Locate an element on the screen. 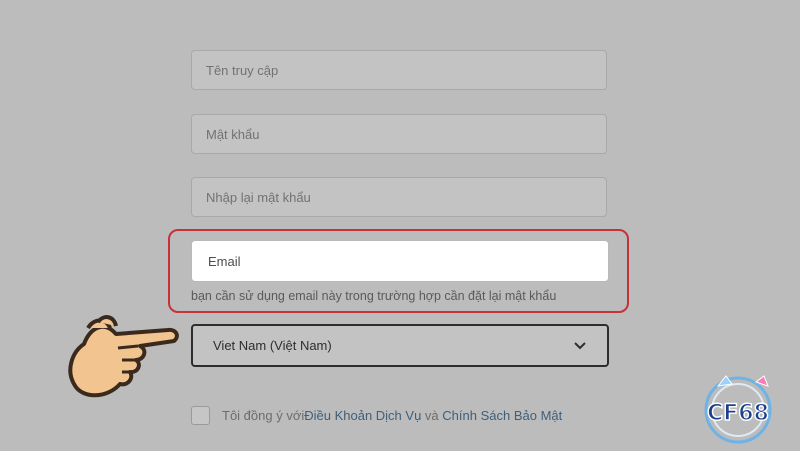 The height and width of the screenshot is (451, 800). country-selected-value: Viet Nam (Việt Nam) is located at coordinates (272, 345).